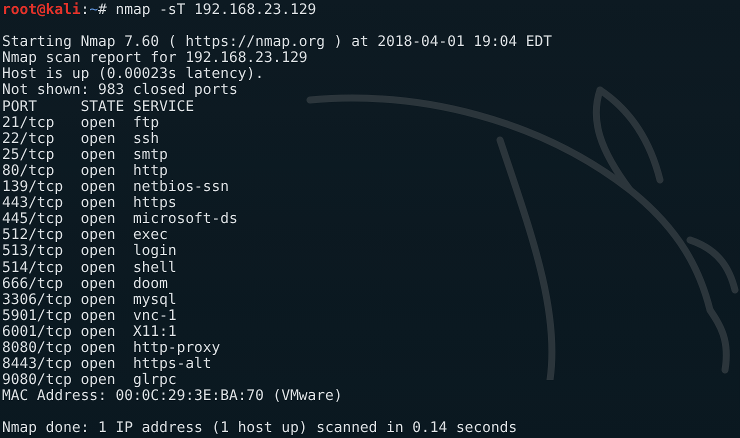  Describe the element at coordinates (85, 171) in the screenshot. I see `output-line: 80/tcp open http` at that location.